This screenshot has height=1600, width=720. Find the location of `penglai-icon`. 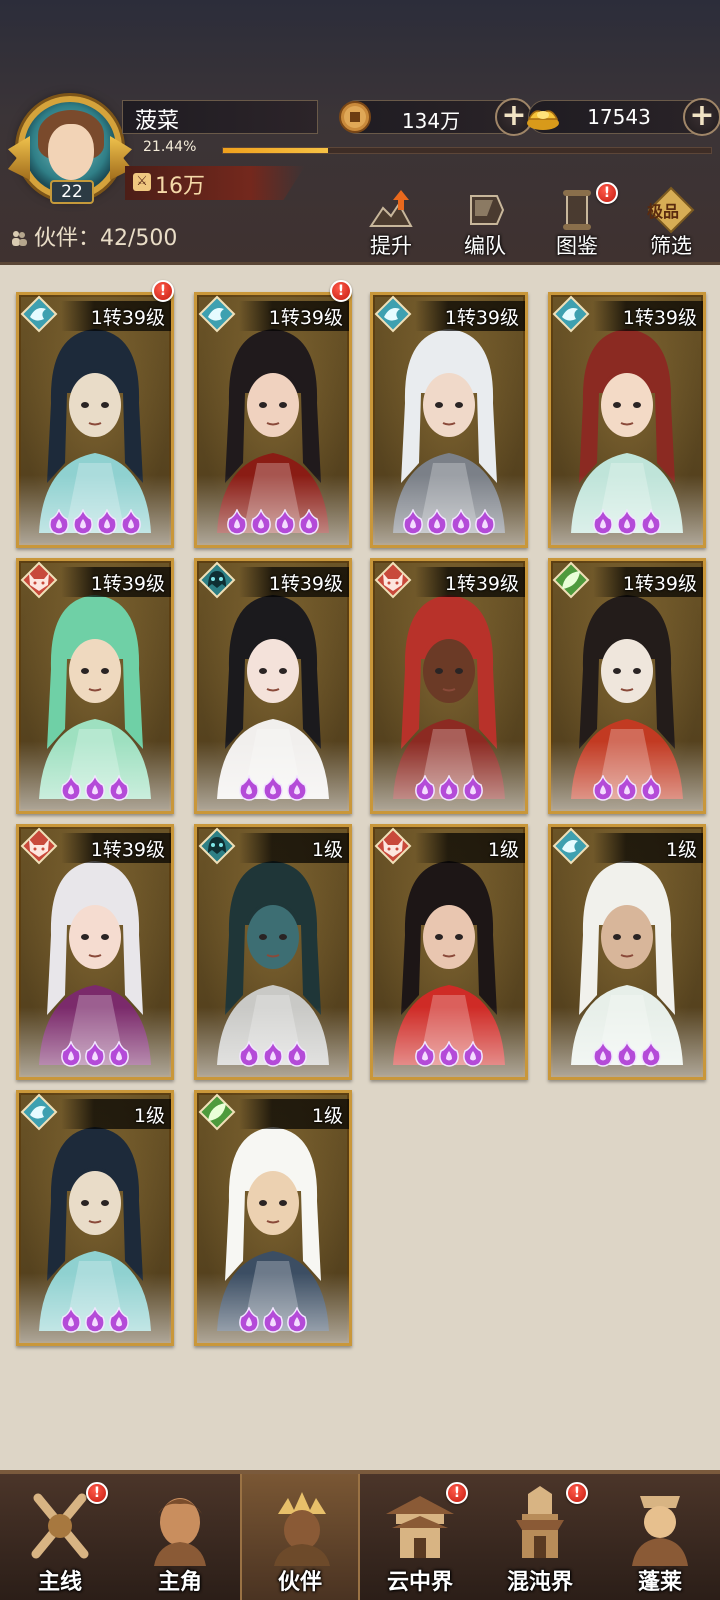

penglai-icon is located at coordinates (660, 1525).